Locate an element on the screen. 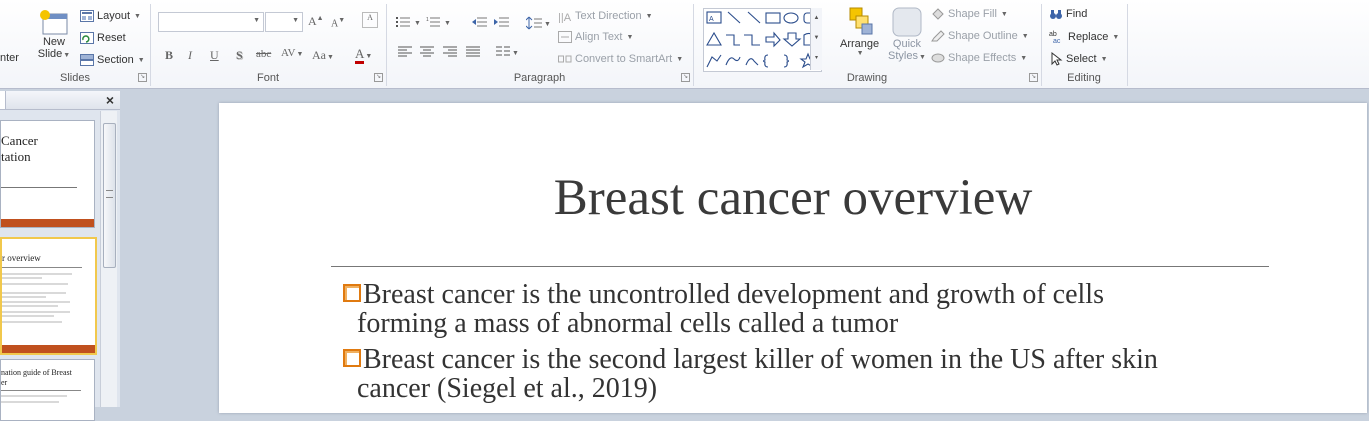 The height and width of the screenshot is (421, 1369). quick-styles-icon is located at coordinates (907, 22).